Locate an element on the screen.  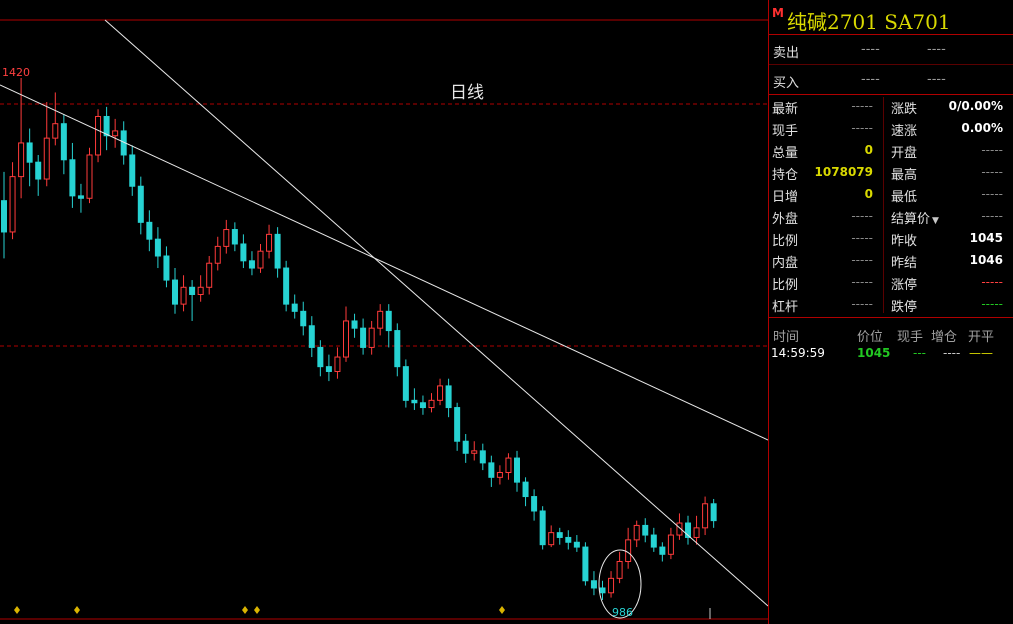
stat-label: 昨结 is located at coordinates (904, 261).